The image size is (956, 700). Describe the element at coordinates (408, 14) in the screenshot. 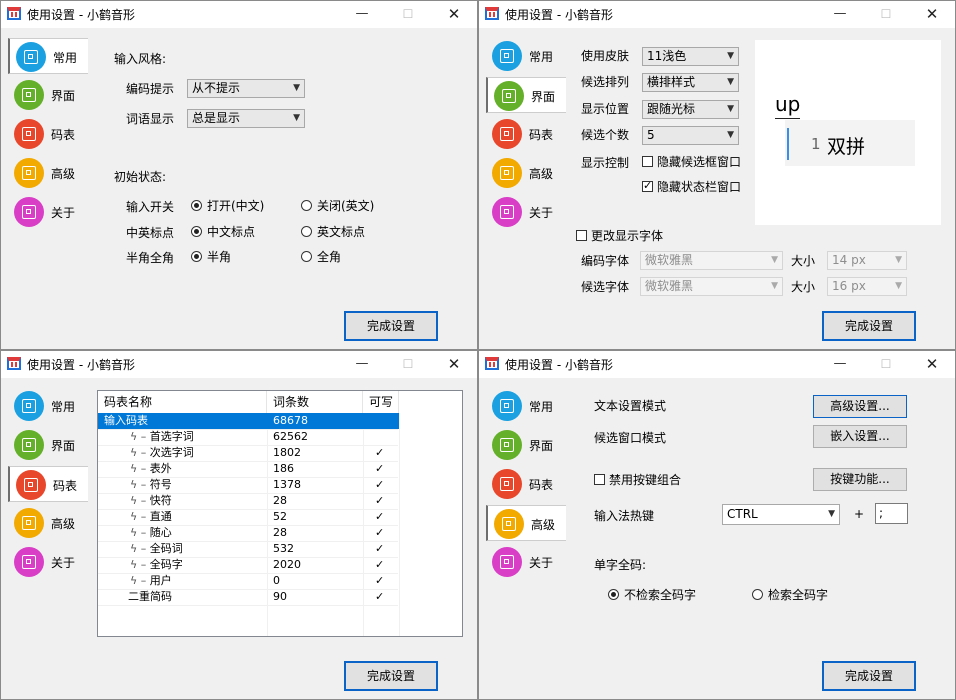

I see `maximize-button: ☐` at that location.